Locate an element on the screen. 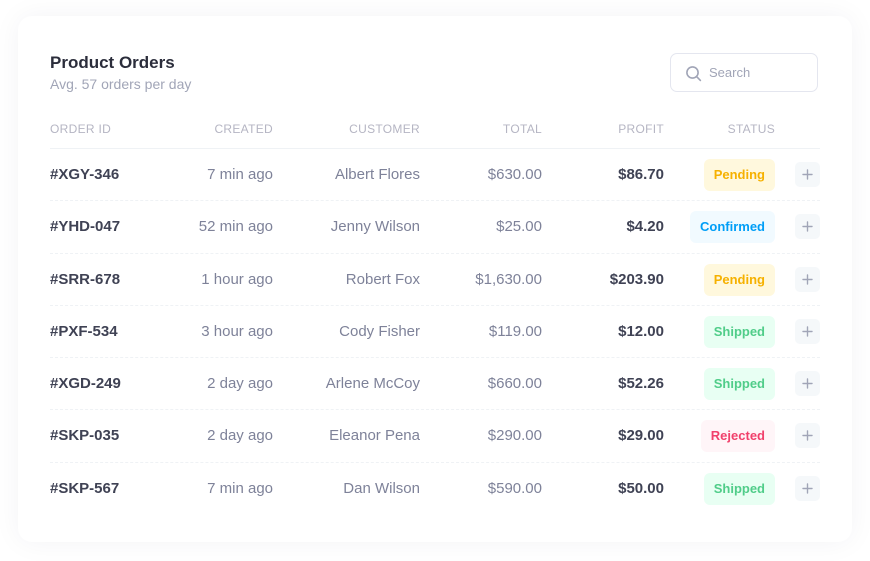 The height and width of the screenshot is (561, 870). order-profit: $52.26 is located at coordinates (641, 384).